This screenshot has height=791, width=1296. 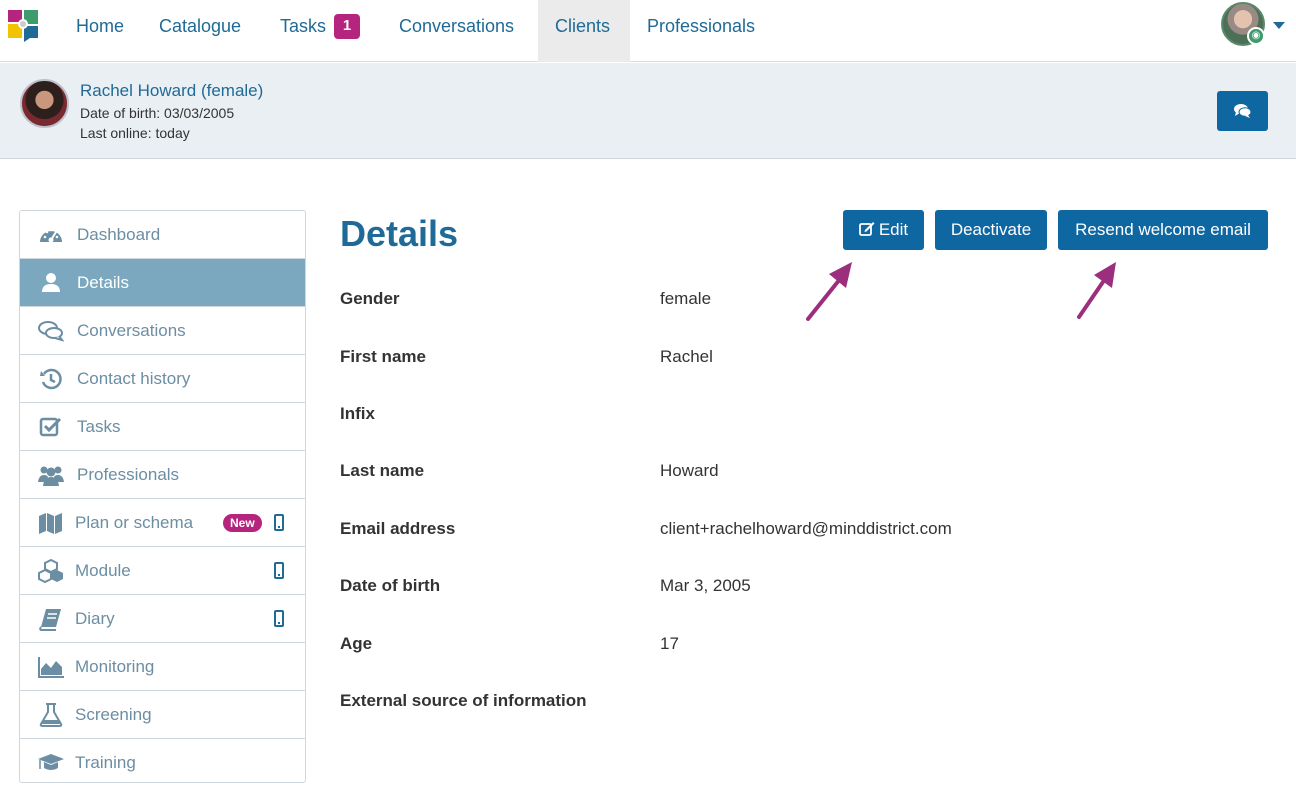 I want to click on area-chart-icon, so click(x=51, y=667).